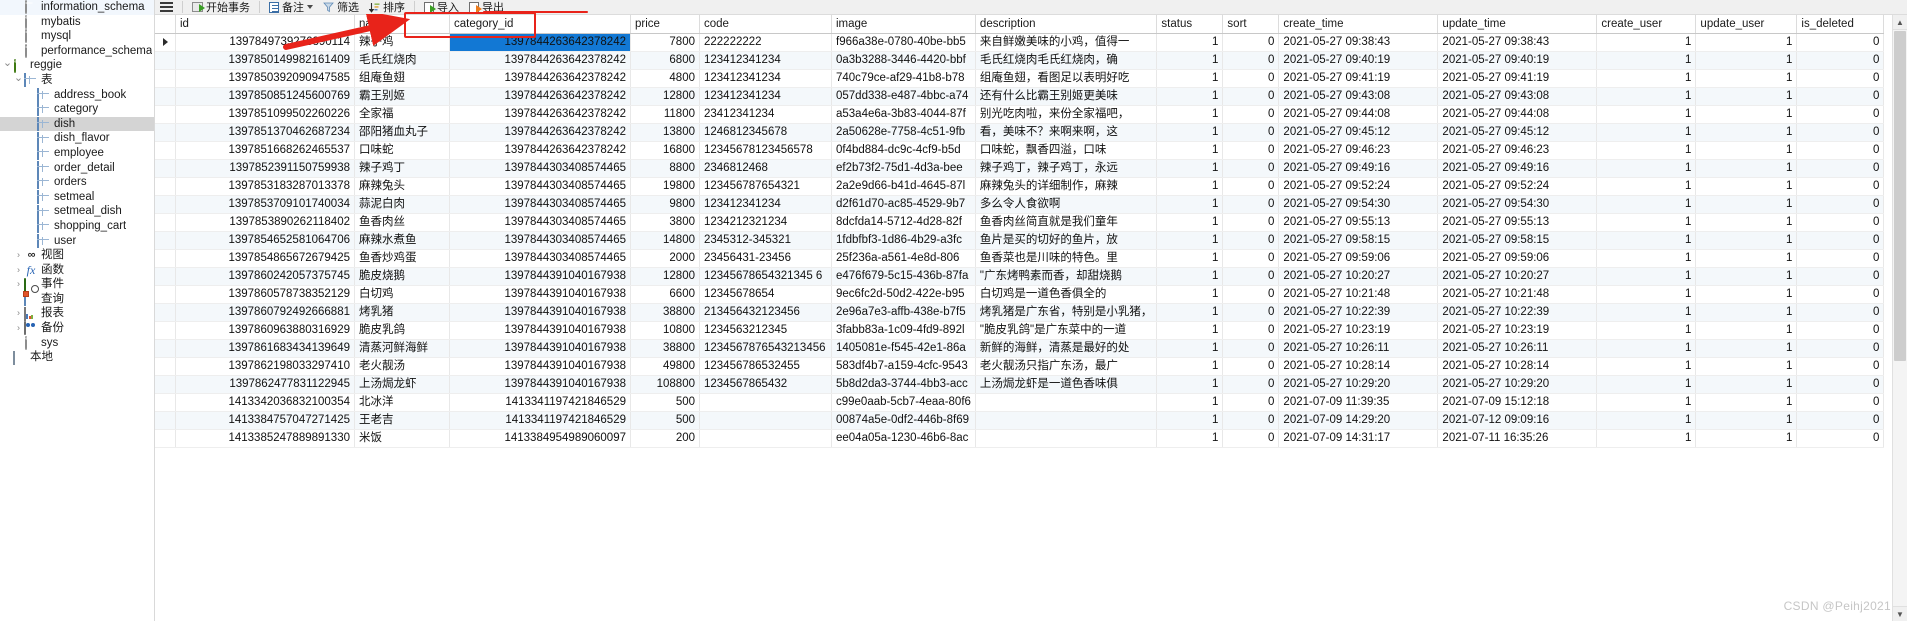 This screenshot has width=1907, height=621. I want to click on export-button: 导出, so click(486, 7).